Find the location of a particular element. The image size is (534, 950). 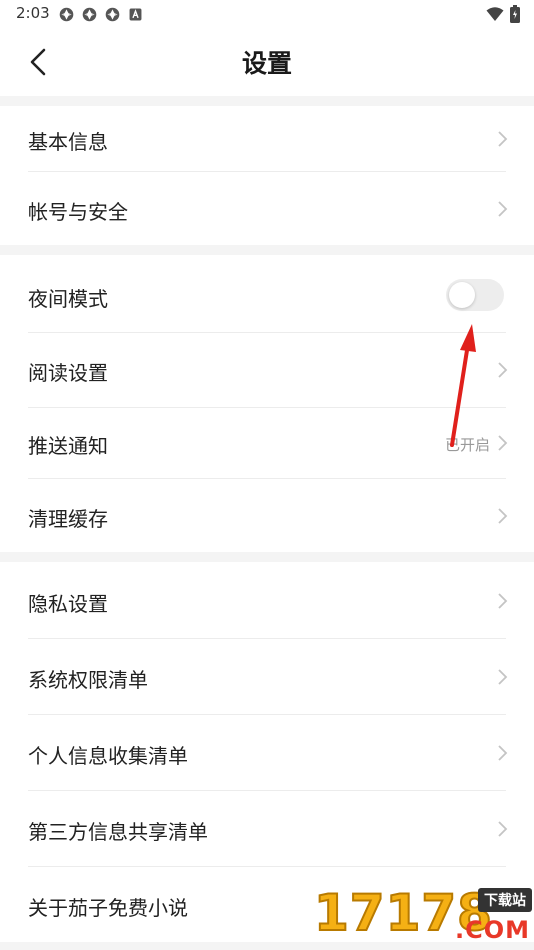

settings-item-label: 第三方信息共享清单 is located at coordinates (118, 832).